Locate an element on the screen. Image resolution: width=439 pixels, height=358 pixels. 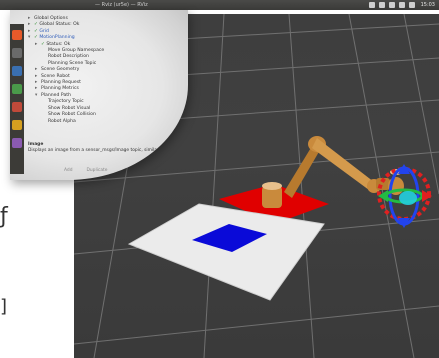
firefox-icon is located at coordinates (17, 35).